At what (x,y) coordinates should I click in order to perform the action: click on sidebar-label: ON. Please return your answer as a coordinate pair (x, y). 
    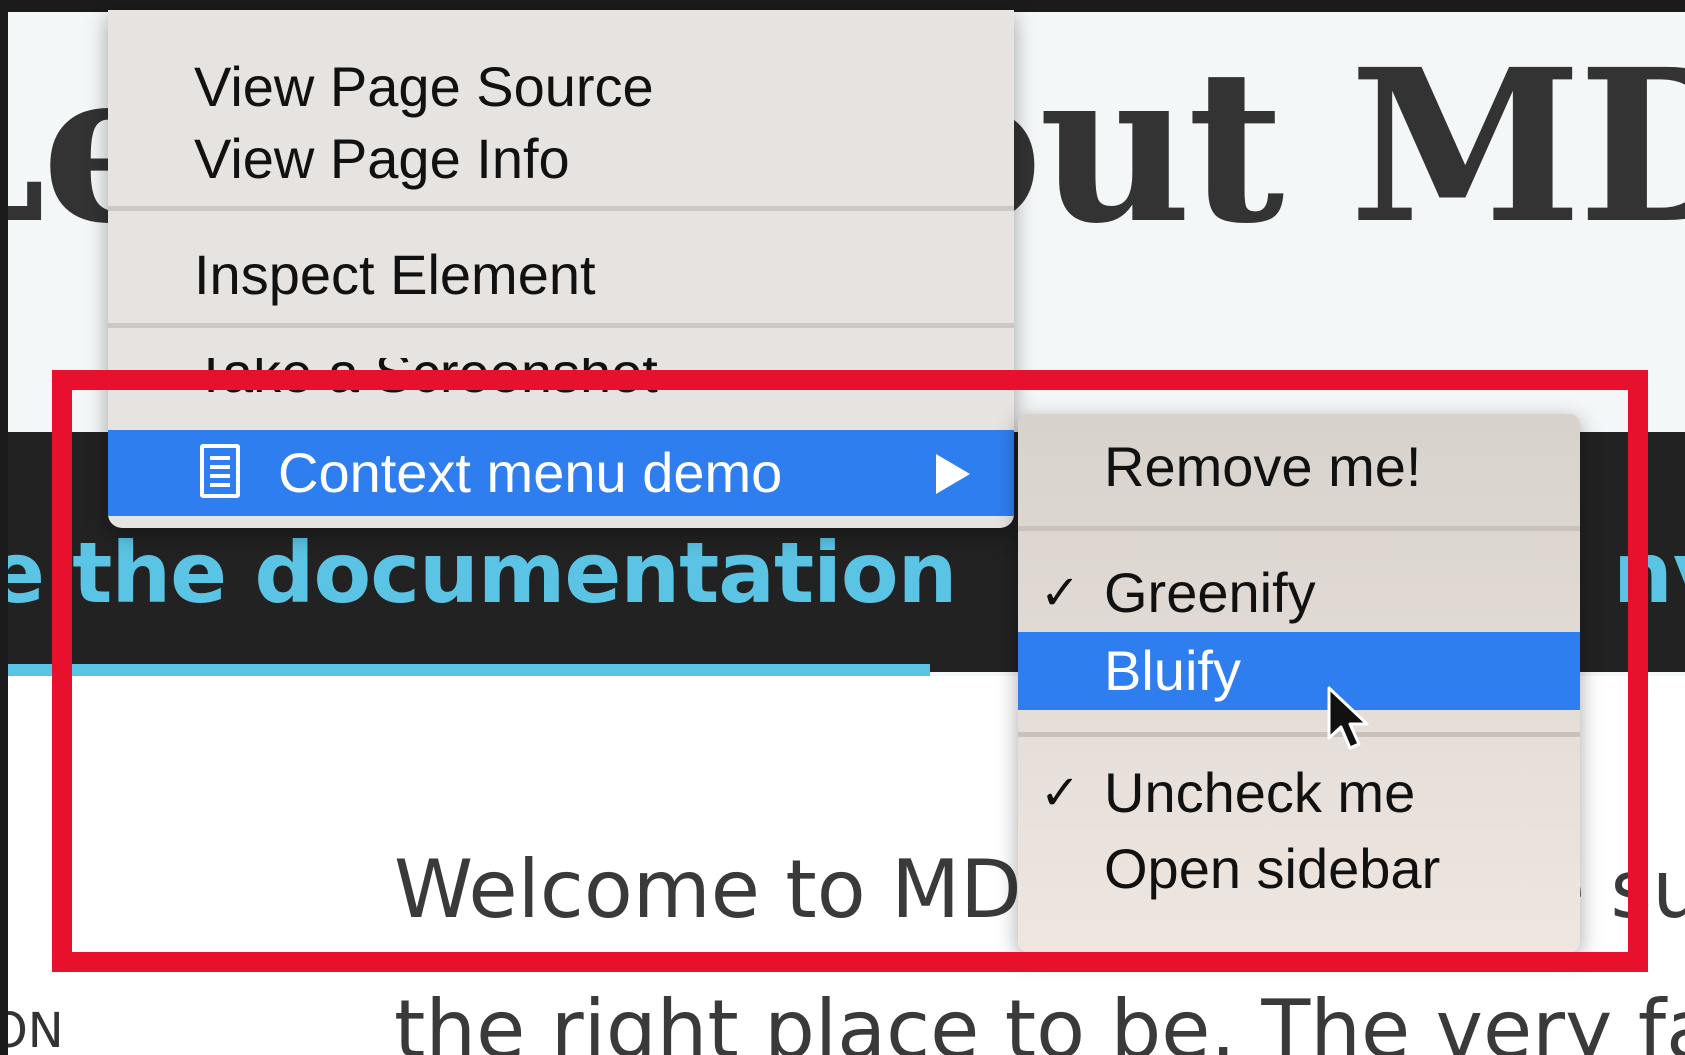
    Looking at the image, I should click on (36, 1029).